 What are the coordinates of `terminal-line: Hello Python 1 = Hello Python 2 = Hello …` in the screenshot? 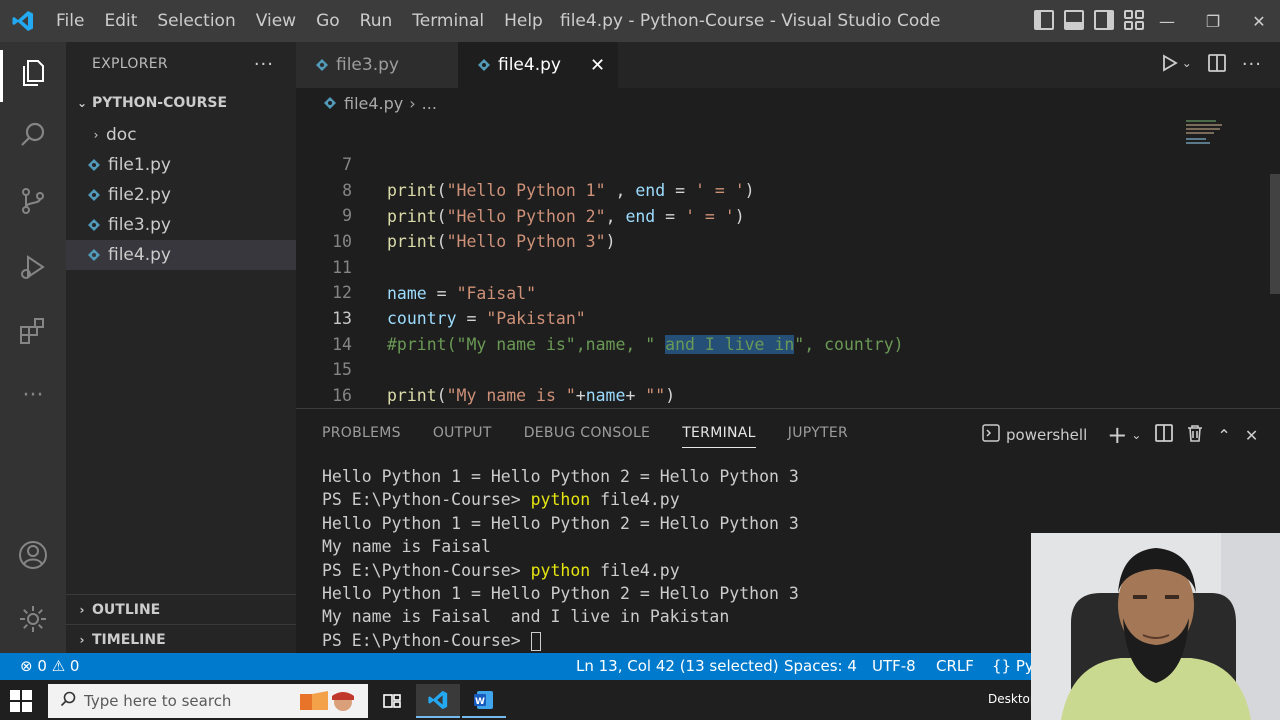 It's located at (560, 523).